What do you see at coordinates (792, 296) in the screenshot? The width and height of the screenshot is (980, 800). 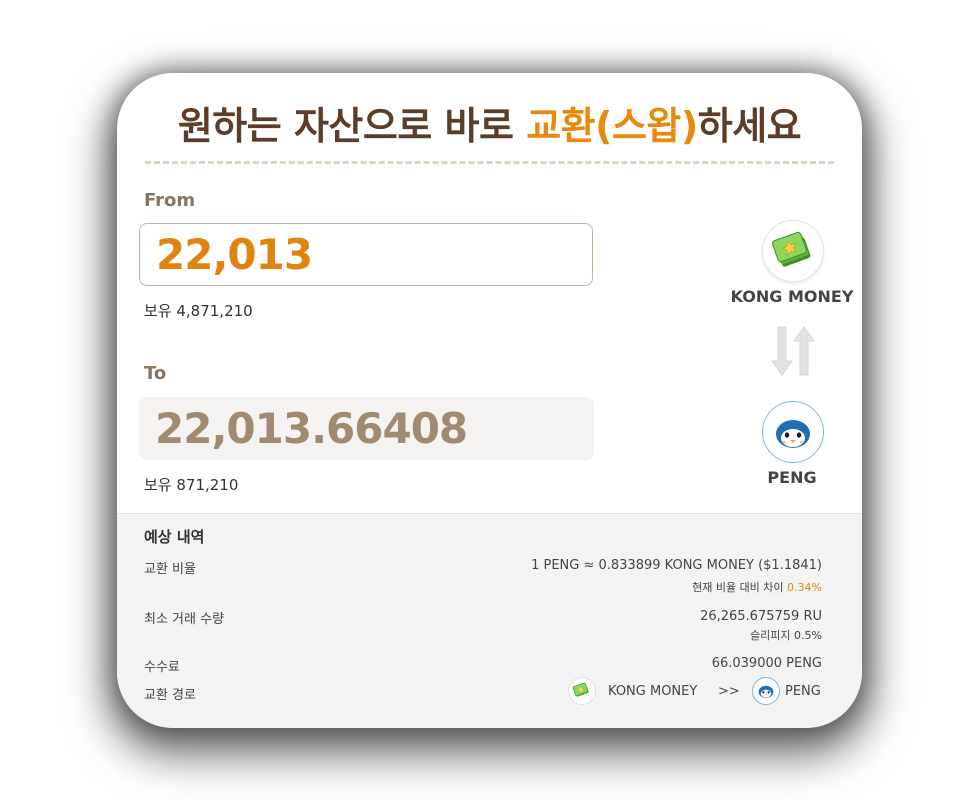 I see `from-token-name: KONG MONEY` at bounding box center [792, 296].